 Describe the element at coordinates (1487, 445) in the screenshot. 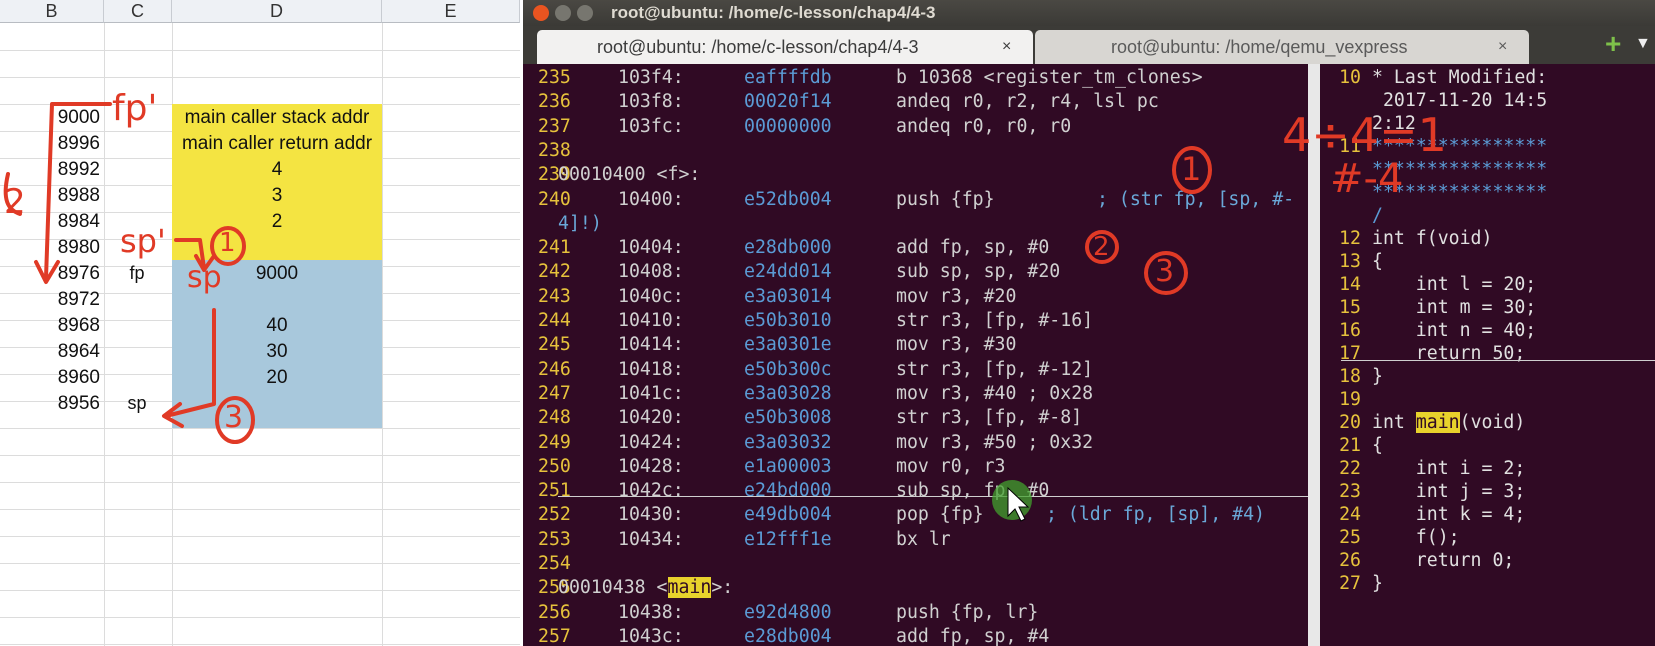

I see `source-line: 21 {` at that location.